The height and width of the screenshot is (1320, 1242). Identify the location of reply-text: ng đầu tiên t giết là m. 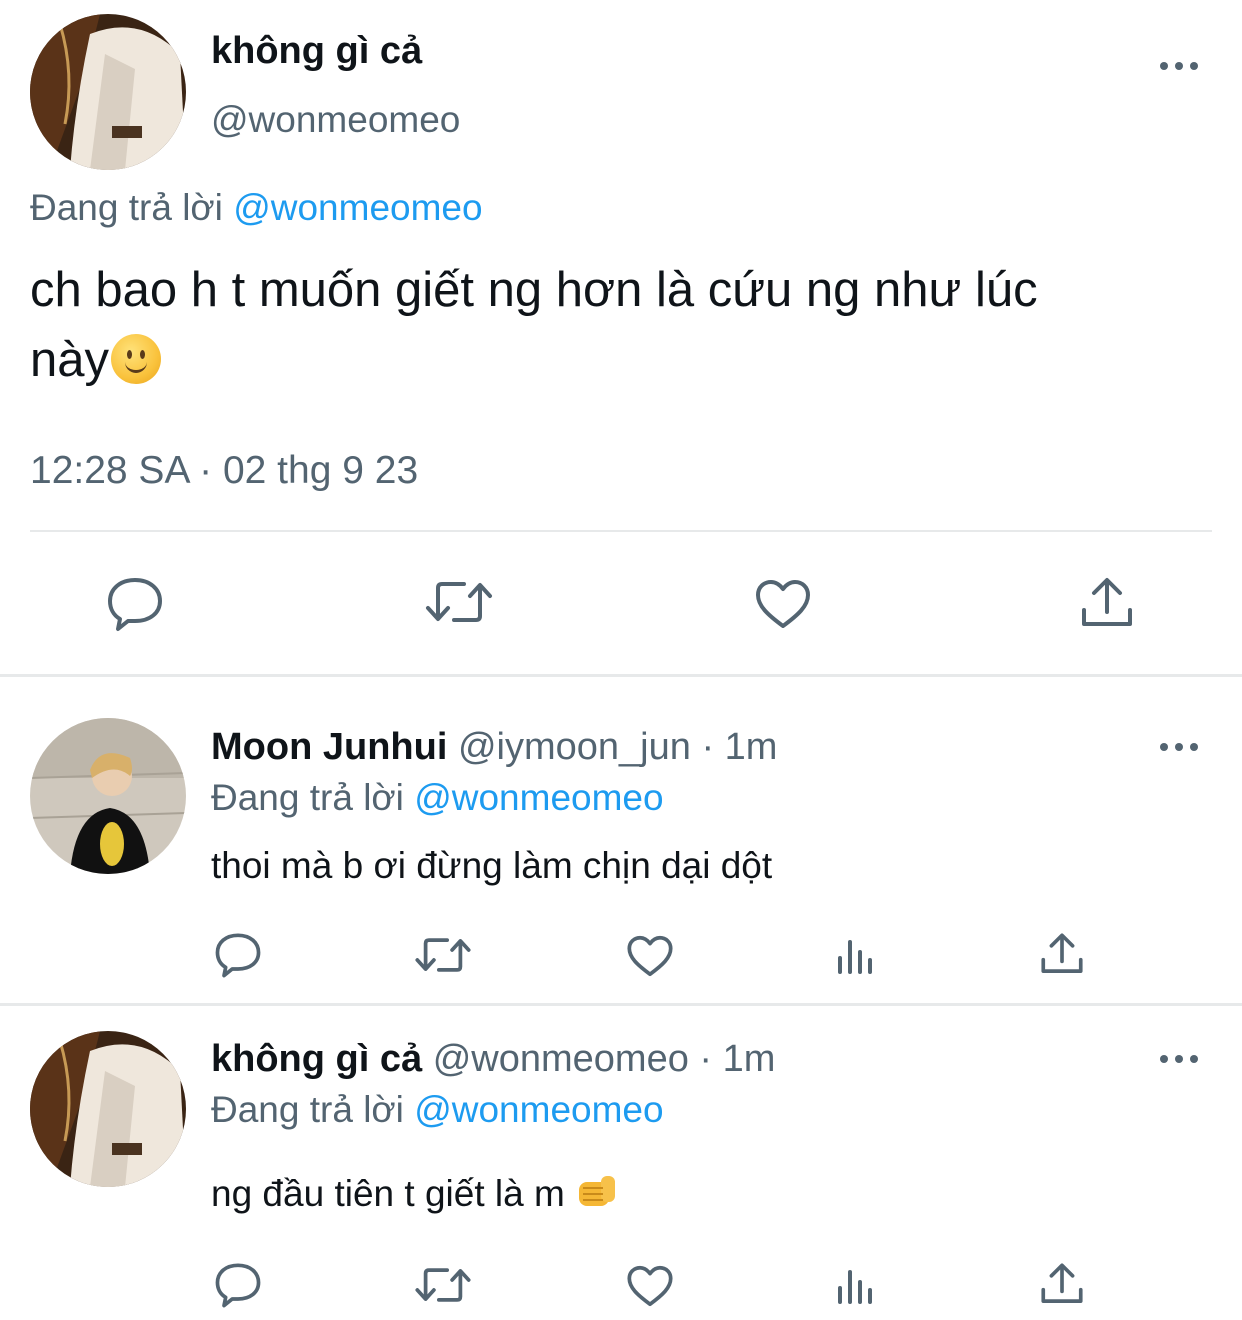
(388, 1193).